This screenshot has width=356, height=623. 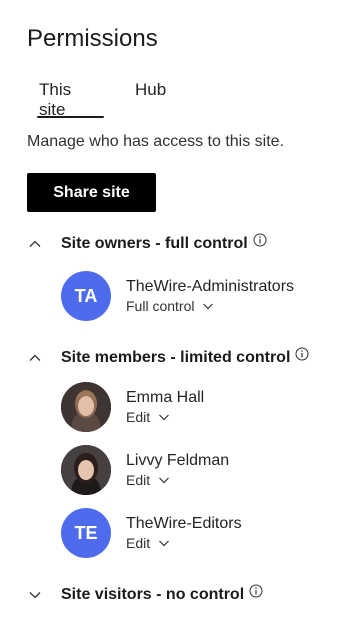 What do you see at coordinates (153, 594) in the screenshot?
I see `section-label-visitors: Site visitors - no control` at bounding box center [153, 594].